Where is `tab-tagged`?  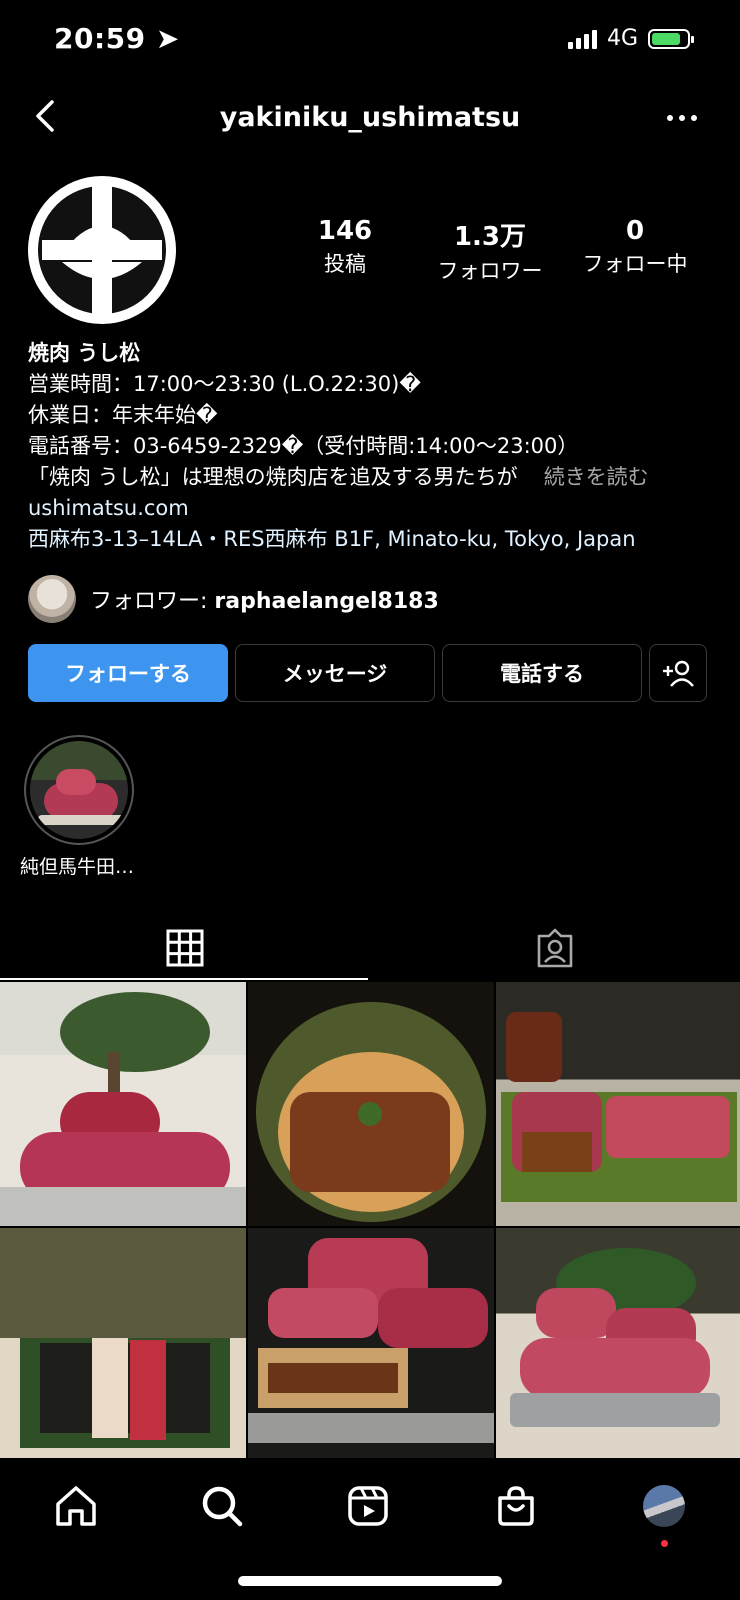
tab-tagged is located at coordinates (555, 947).